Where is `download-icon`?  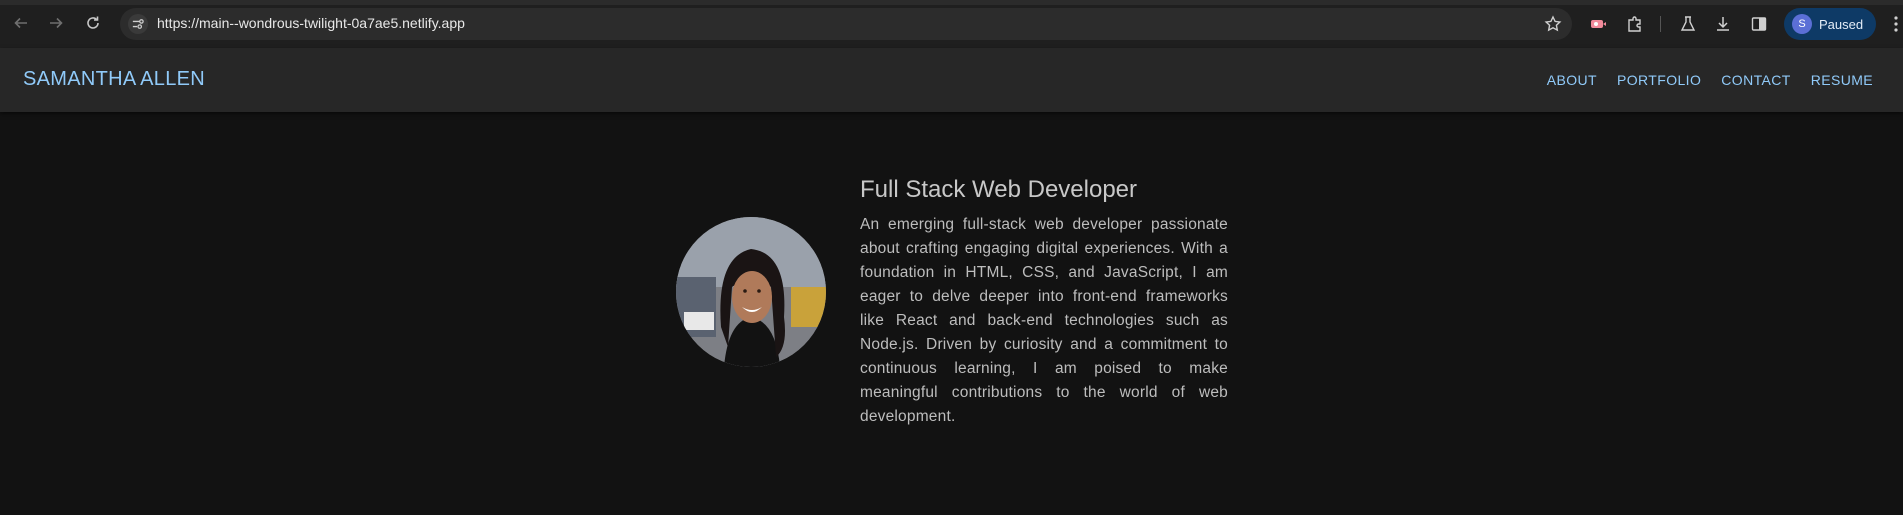 download-icon is located at coordinates (1723, 24).